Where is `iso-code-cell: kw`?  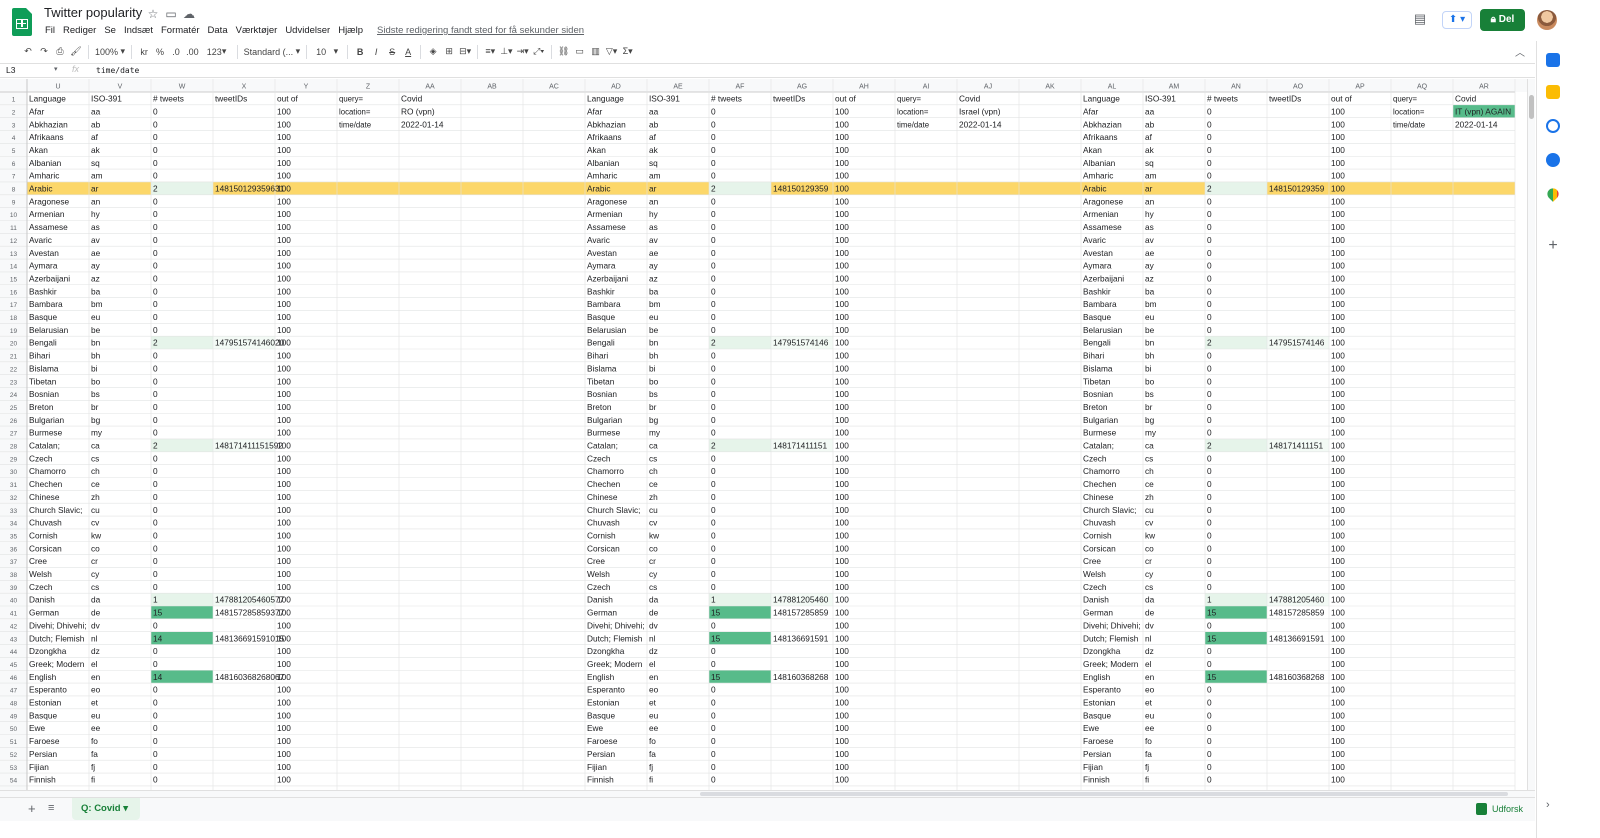 iso-code-cell: kw is located at coordinates (654, 535).